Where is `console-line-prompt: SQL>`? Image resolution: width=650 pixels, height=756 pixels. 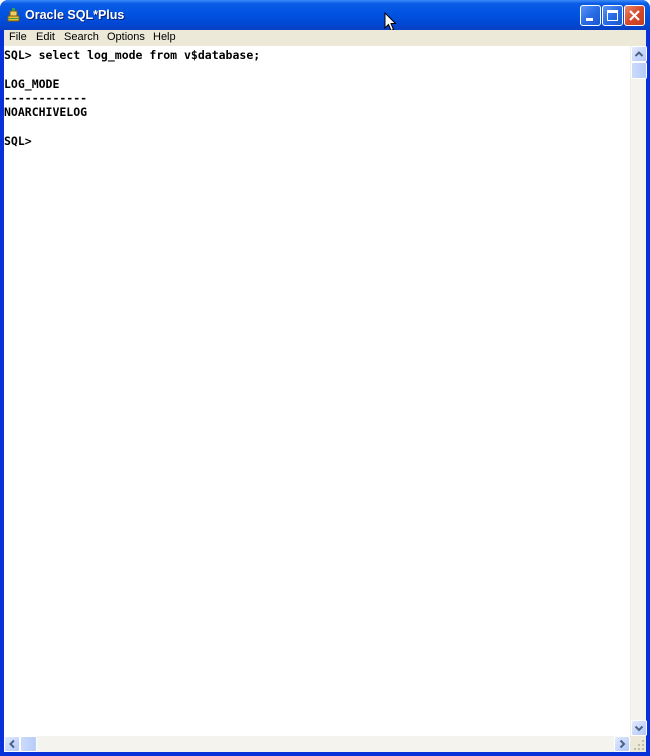
console-line-prompt: SQL> is located at coordinates (18, 141).